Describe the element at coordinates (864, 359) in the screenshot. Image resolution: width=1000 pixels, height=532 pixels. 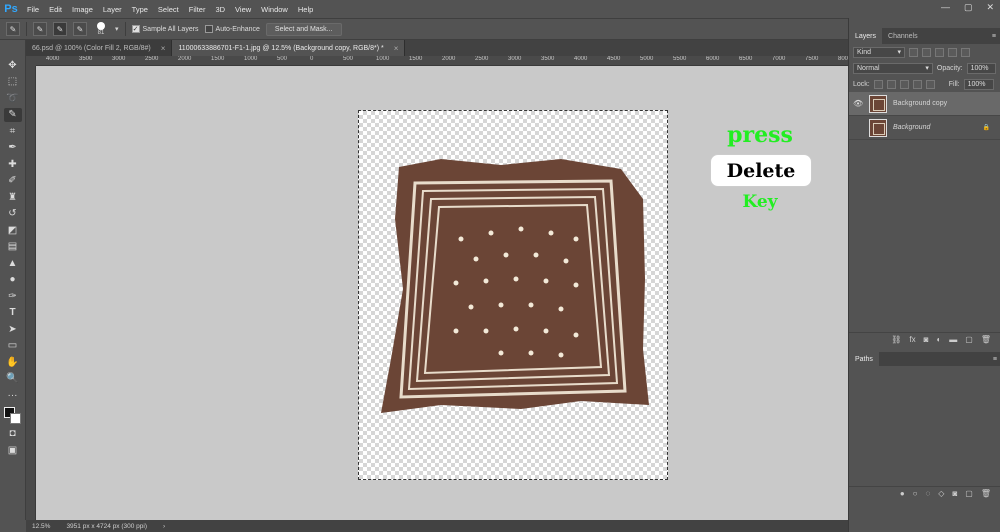
I see `tab-paths: Paths` at that location.